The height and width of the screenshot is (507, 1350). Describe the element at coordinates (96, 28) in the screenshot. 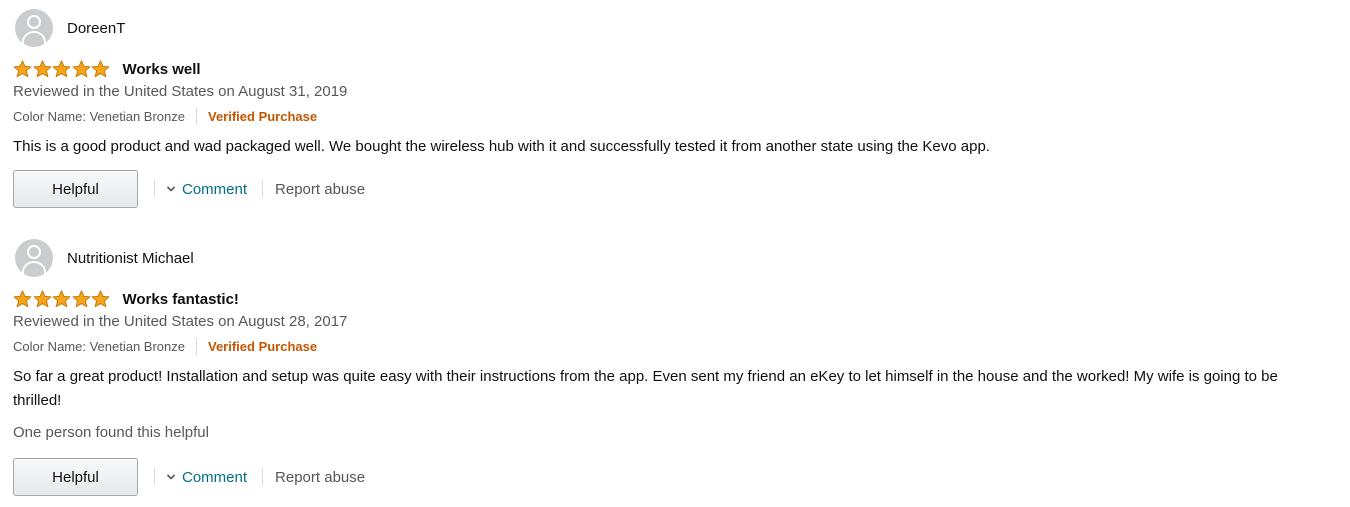

I see `reviewer-name: DoreenT` at that location.